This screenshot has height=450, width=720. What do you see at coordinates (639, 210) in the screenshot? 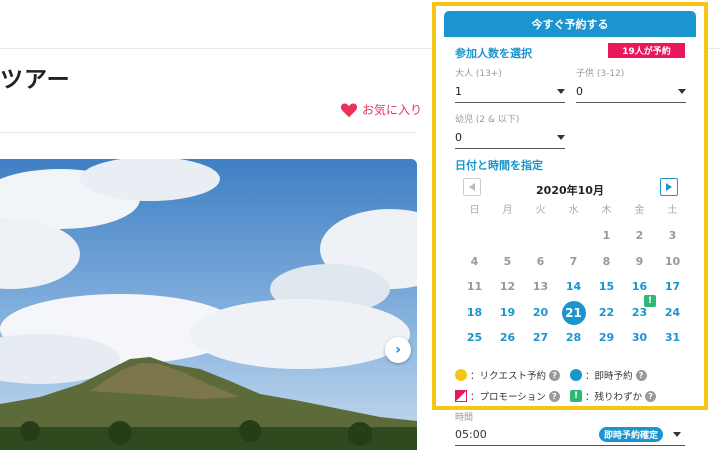
I see `weekday-label: 金` at bounding box center [639, 210].